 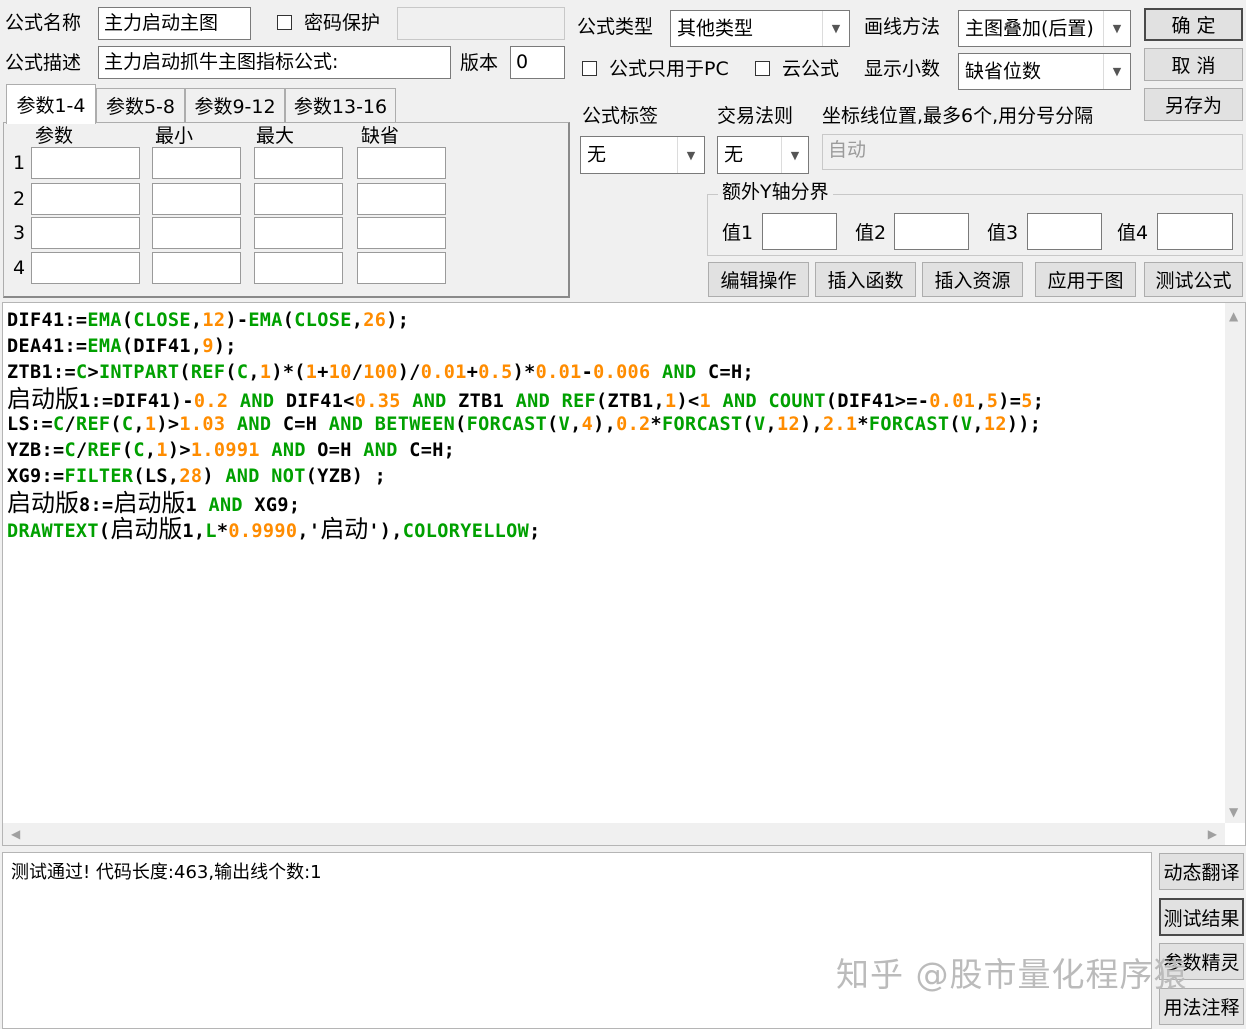 What do you see at coordinates (401, 233) in the screenshot?
I see `param-3-default` at bounding box center [401, 233].